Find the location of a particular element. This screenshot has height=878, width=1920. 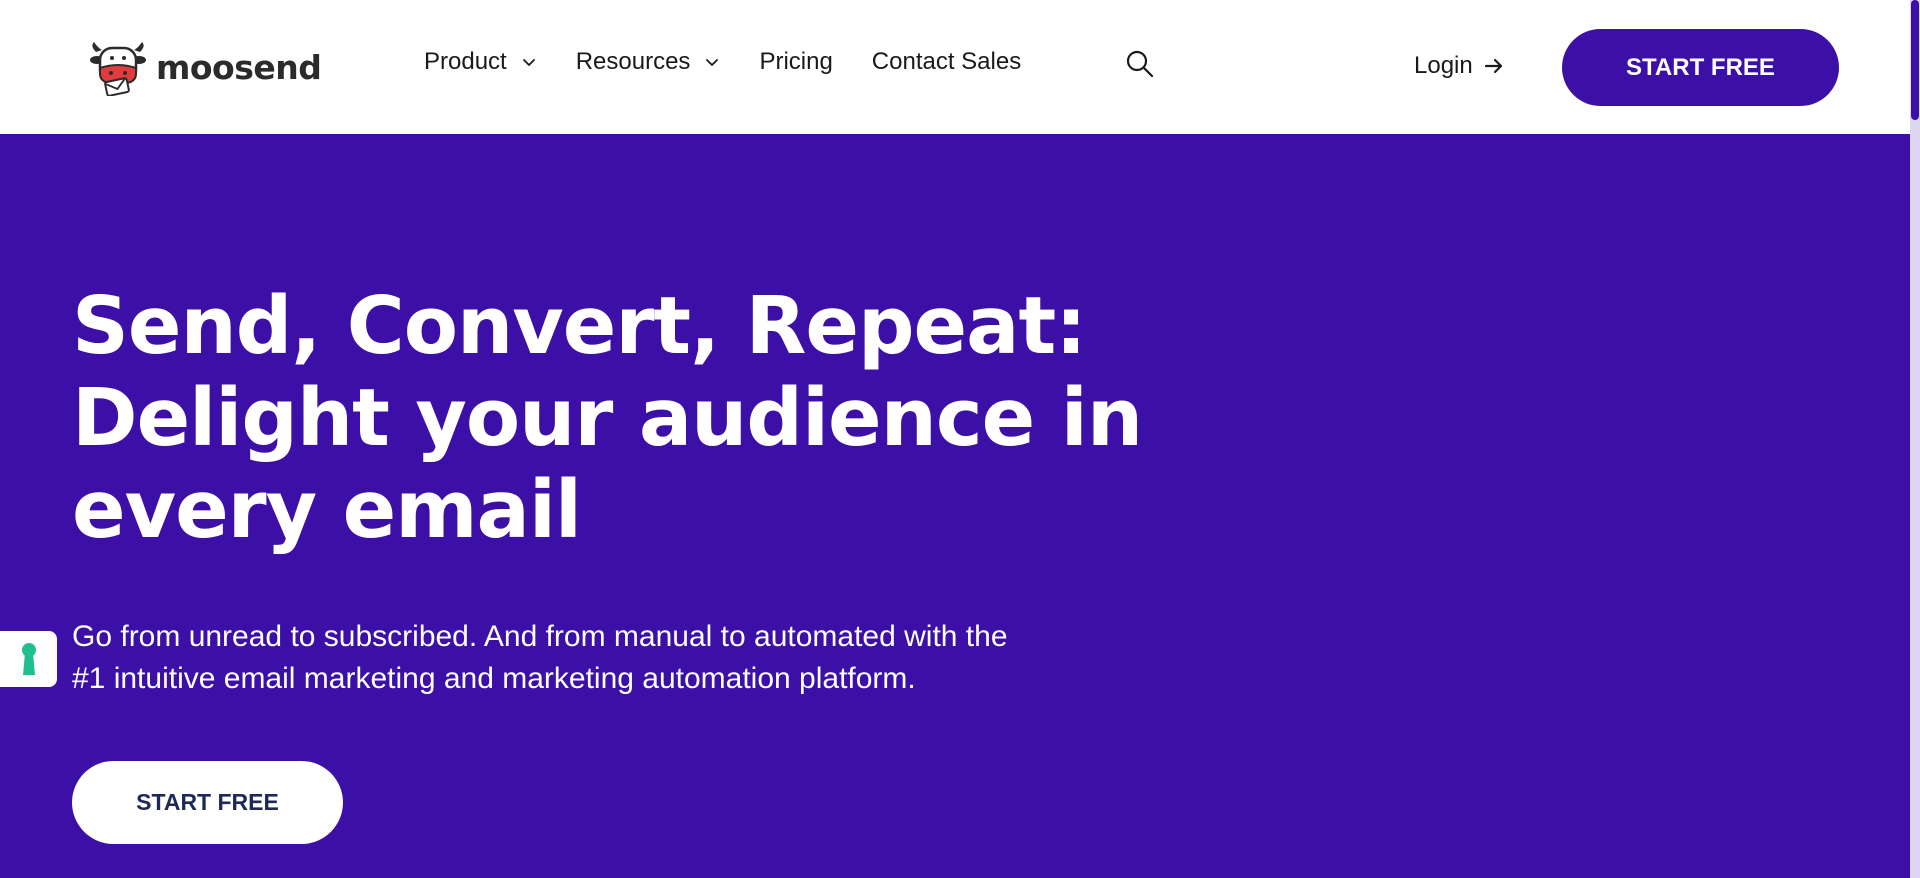

nav-item-pricing: Pricing is located at coordinates (795, 62).